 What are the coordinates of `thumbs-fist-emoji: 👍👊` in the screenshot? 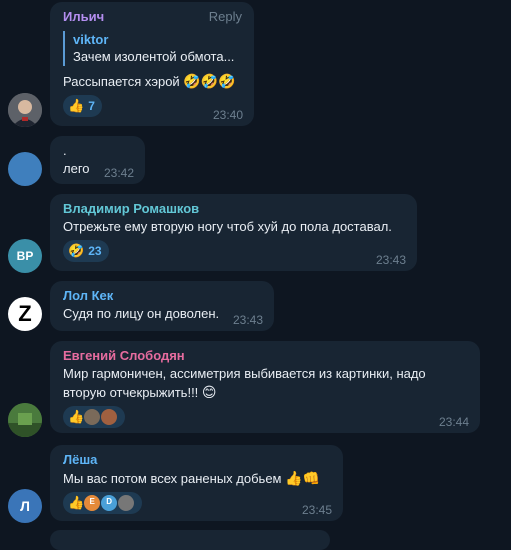 It's located at (302, 478).